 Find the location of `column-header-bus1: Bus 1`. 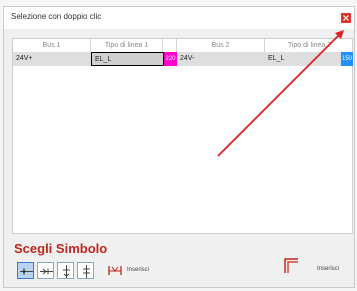

column-header-bus1: Bus 1 is located at coordinates (52, 45).